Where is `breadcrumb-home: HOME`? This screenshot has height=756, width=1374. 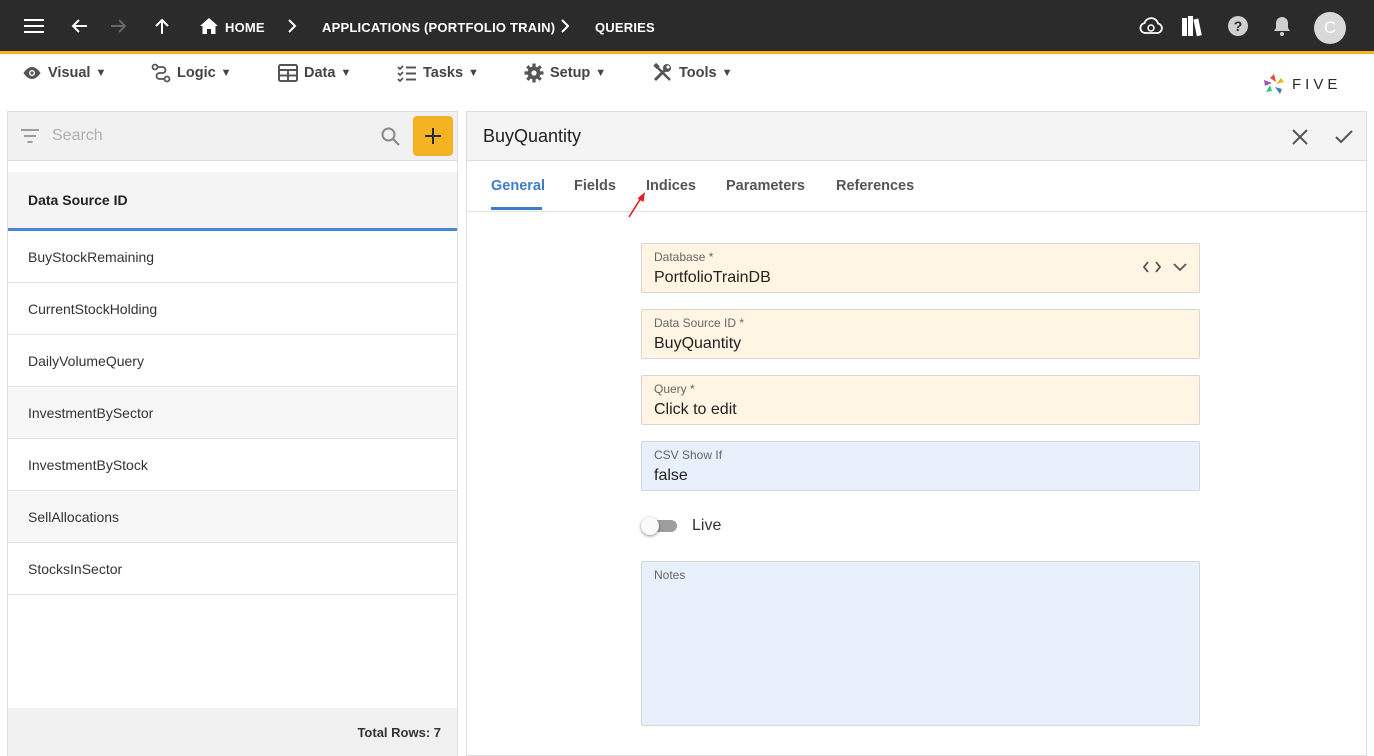 breadcrumb-home: HOME is located at coordinates (245, 27).